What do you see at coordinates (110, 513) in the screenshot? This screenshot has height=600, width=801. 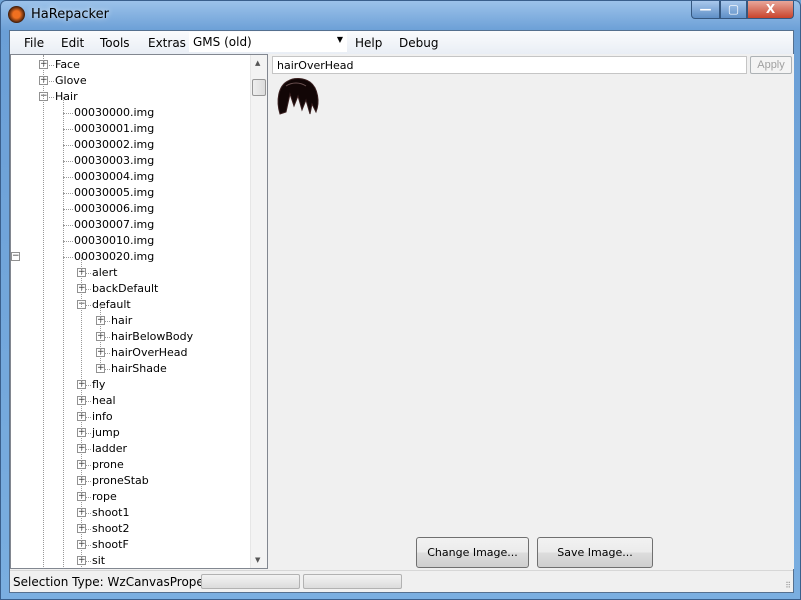 I see `tree-node: shoot1` at bounding box center [110, 513].